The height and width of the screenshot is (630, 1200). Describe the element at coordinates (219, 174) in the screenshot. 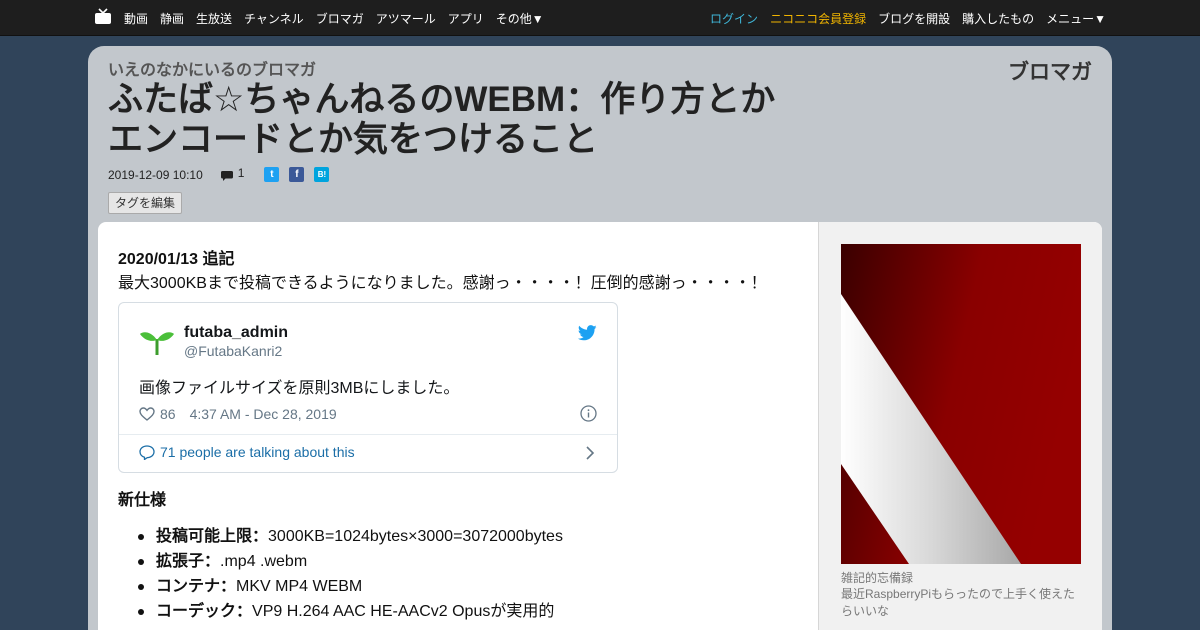

I see `article-meta: 2019-12-09 10:10 1 t f B!` at that location.